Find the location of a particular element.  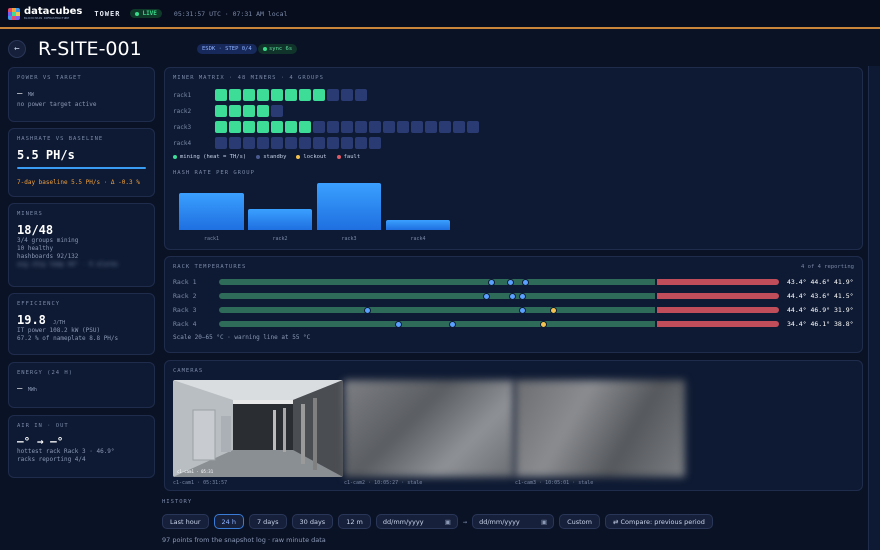

camera-1: c1-cam1 · 05:31 c1-cam1 · 05:31:57 is located at coordinates (258, 433).